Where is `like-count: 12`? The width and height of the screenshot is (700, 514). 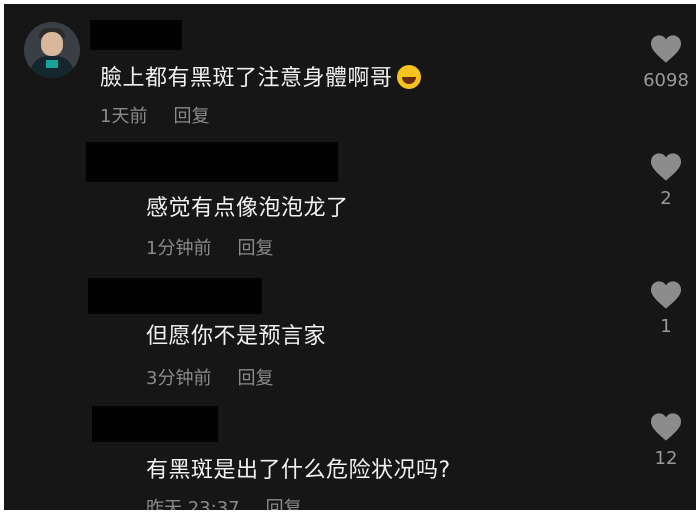 like-count: 12 is located at coordinates (666, 458).